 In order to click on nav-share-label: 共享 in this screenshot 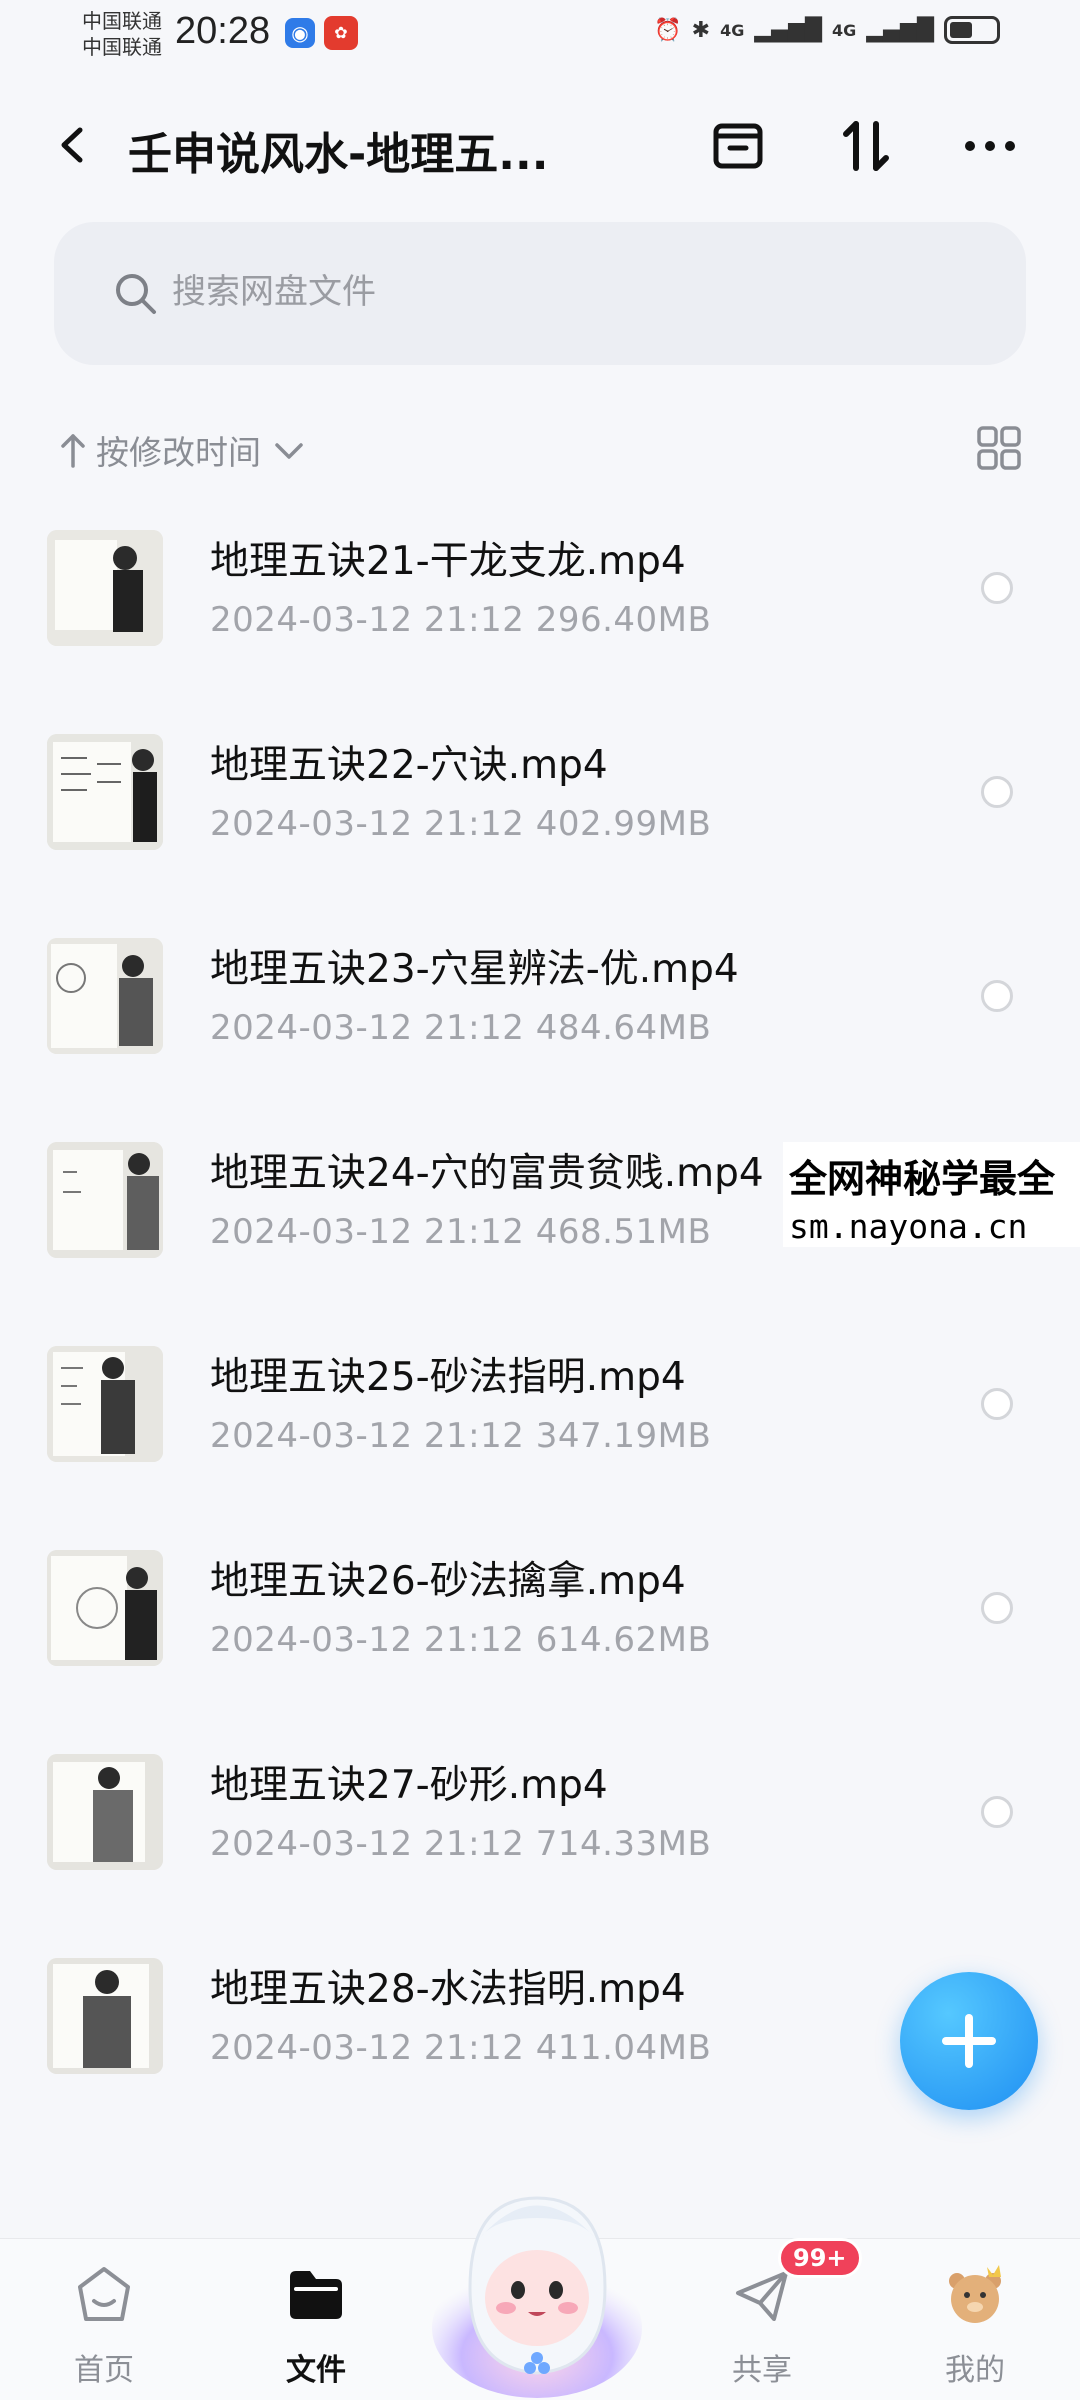, I will do `click(762, 2370)`.